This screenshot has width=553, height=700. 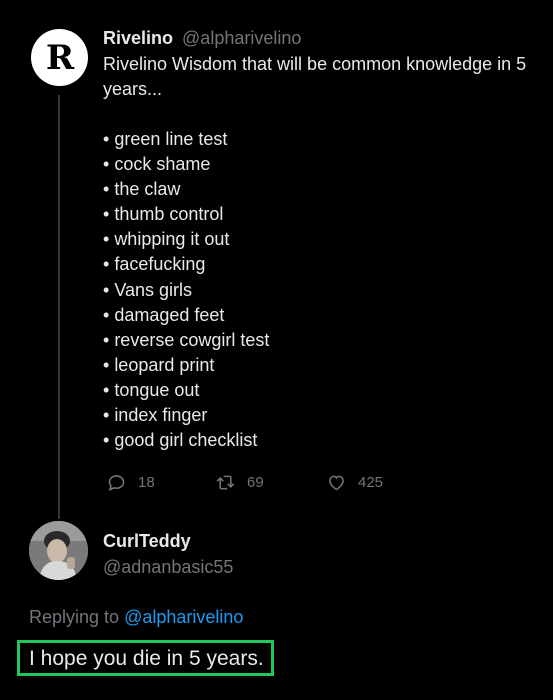 I want to click on tweet-header: Rivelino @alpharivelino, so click(x=323, y=38).